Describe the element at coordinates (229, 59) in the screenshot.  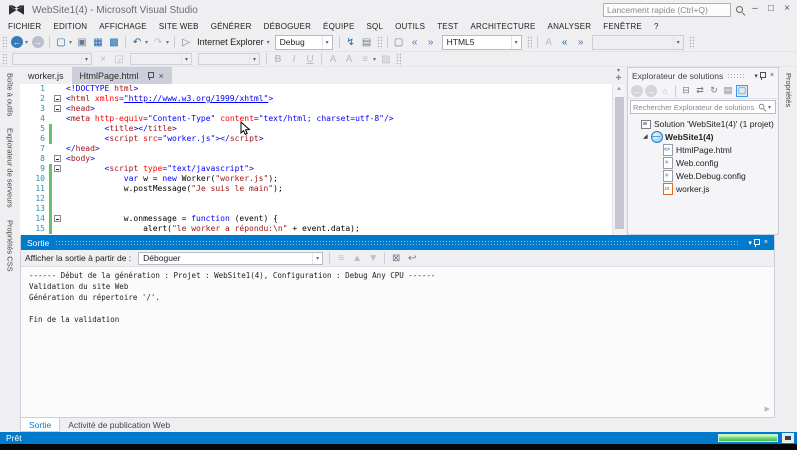
I see `font-size-combo: ▾` at that location.